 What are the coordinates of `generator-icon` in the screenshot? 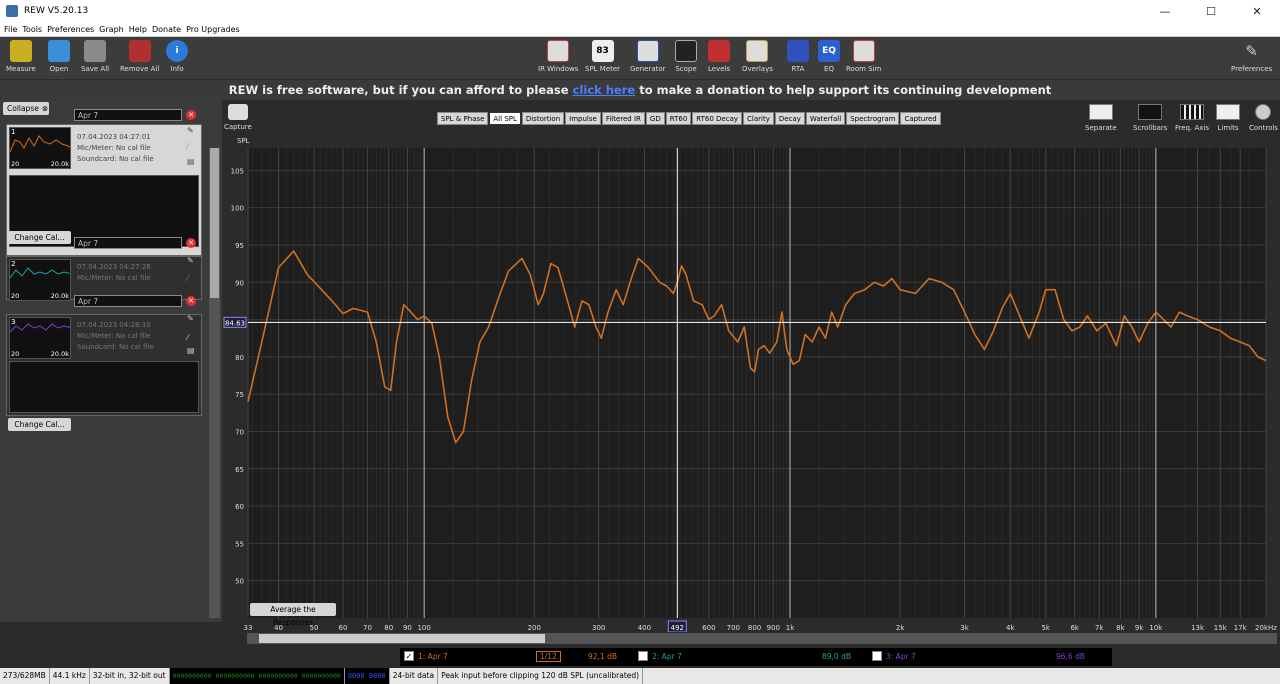 It's located at (647, 51).